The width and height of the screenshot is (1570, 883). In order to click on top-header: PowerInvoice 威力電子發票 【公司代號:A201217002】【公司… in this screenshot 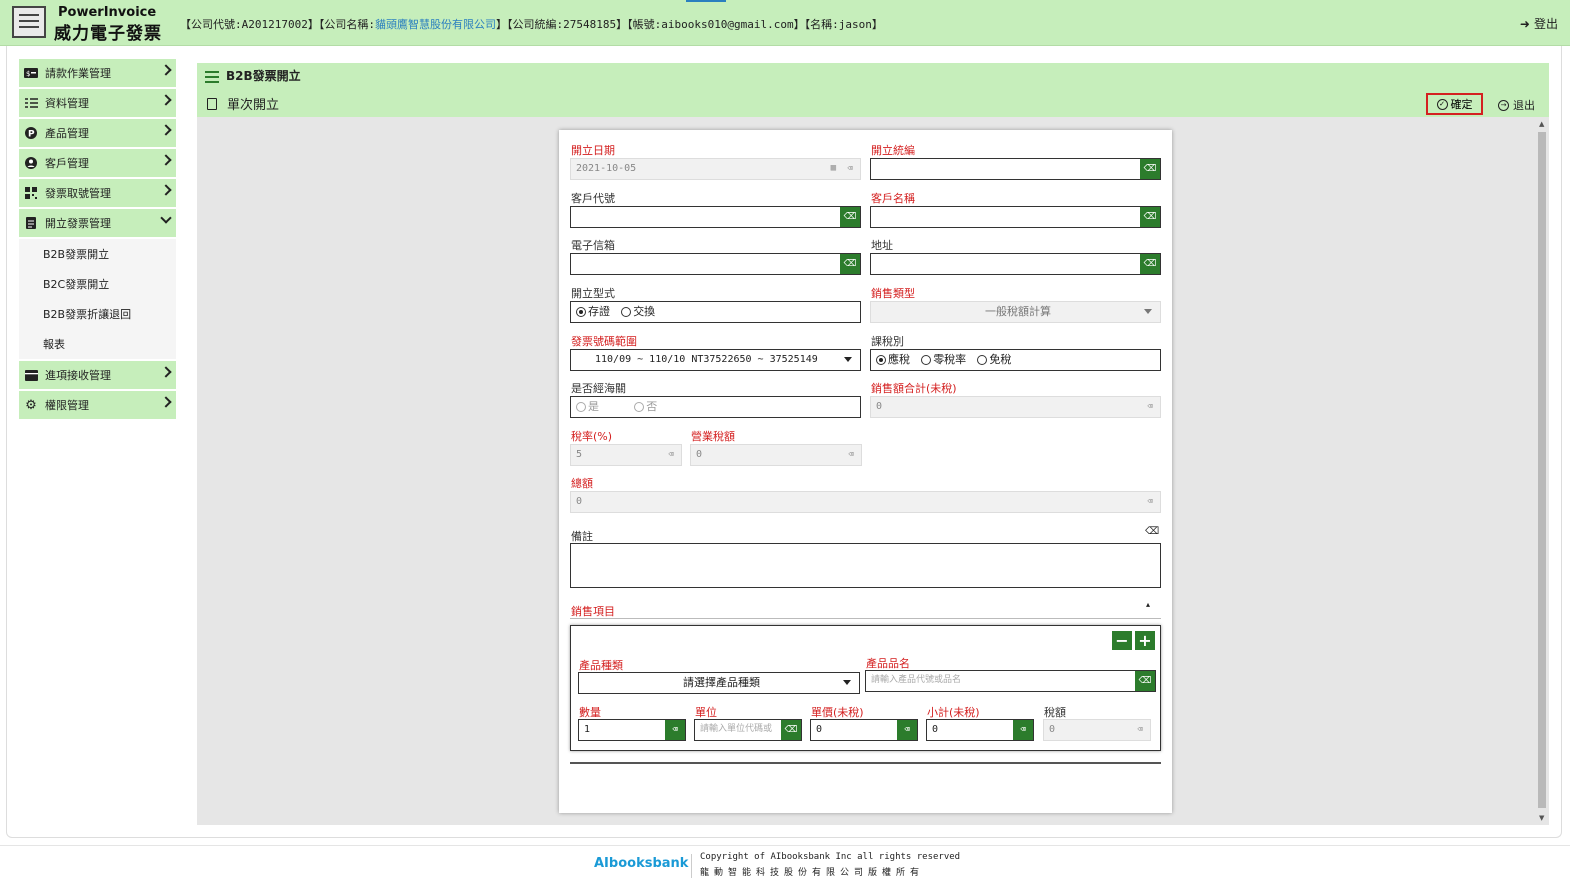, I will do `click(785, 23)`.